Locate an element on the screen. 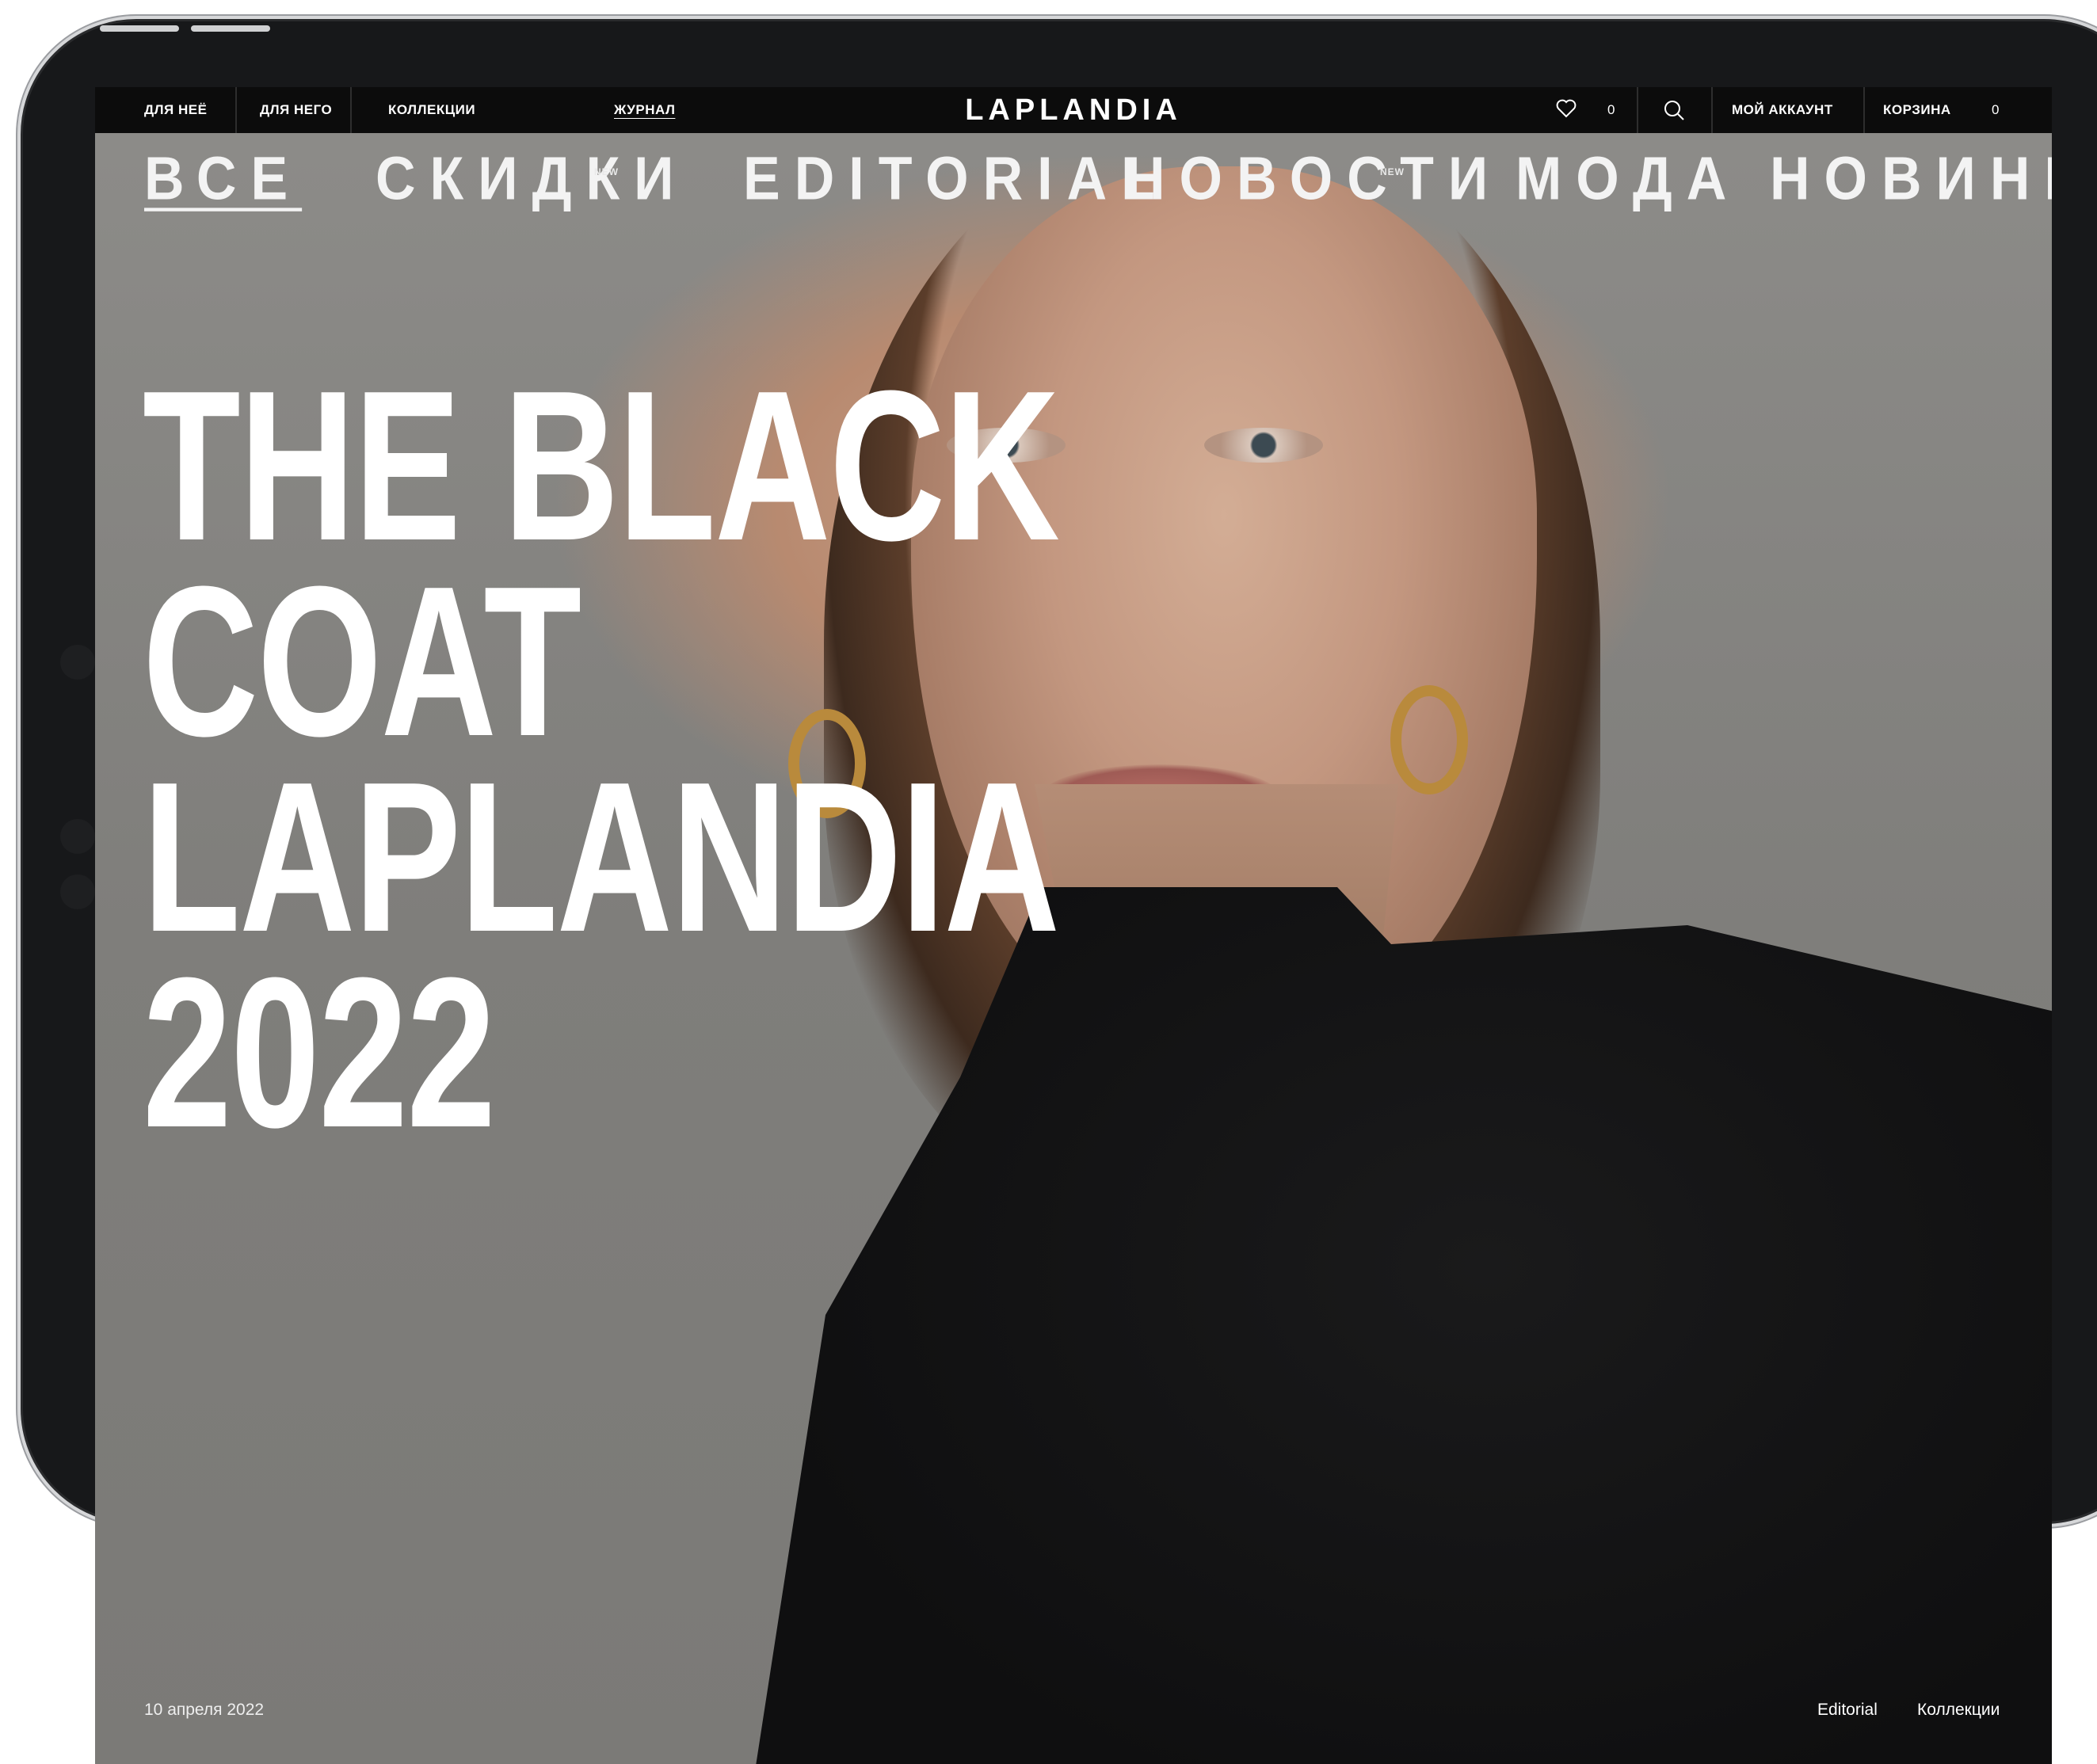  hero-headline-line: LAPLANDIA is located at coordinates (601, 858).